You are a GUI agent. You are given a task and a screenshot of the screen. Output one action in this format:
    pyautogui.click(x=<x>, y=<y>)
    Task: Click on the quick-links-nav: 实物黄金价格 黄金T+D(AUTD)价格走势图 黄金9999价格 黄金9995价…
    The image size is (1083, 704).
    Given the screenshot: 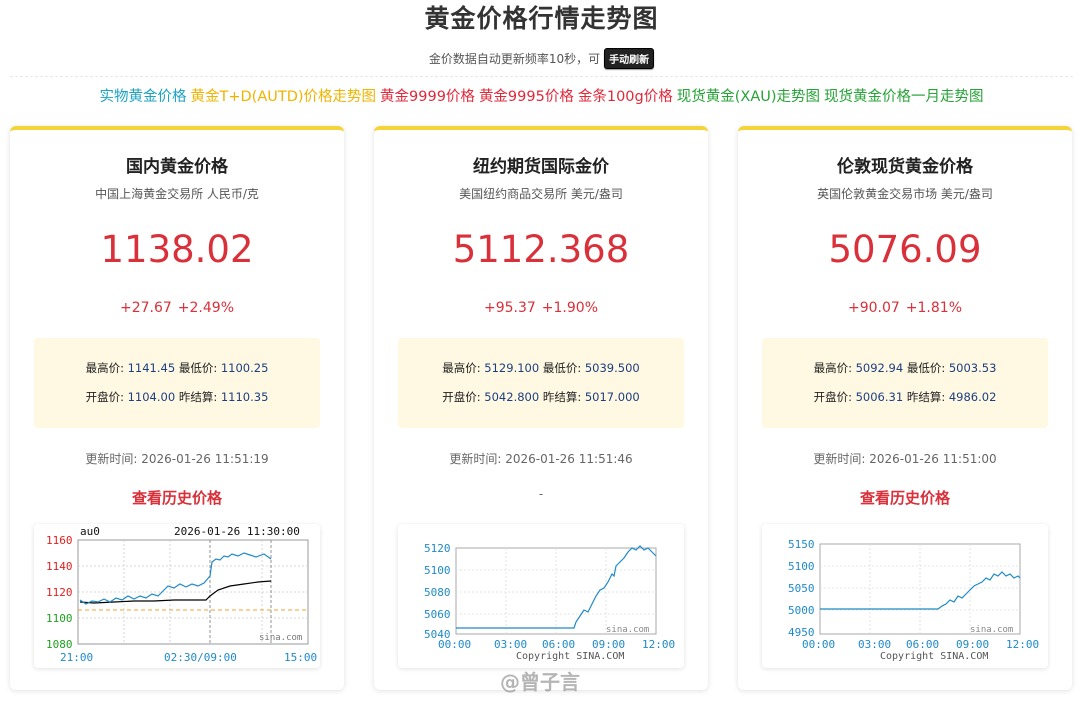 What is the action you would take?
    pyautogui.click(x=541, y=95)
    